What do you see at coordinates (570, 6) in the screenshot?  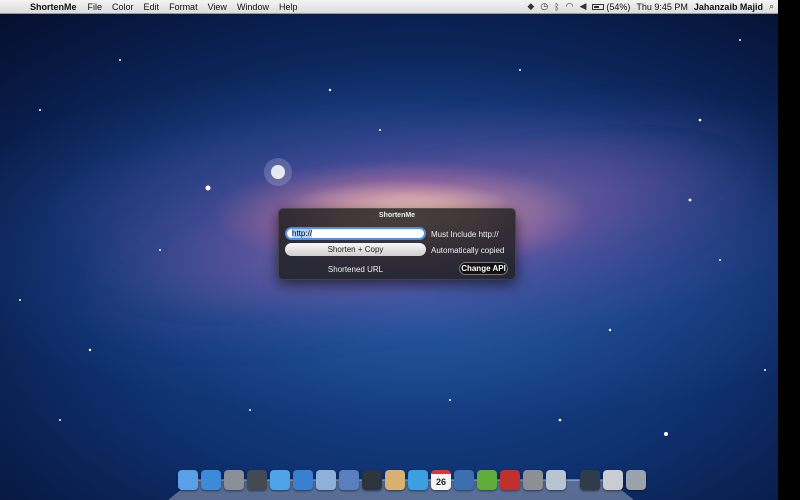 I see `wifi-icon: ◠` at bounding box center [570, 6].